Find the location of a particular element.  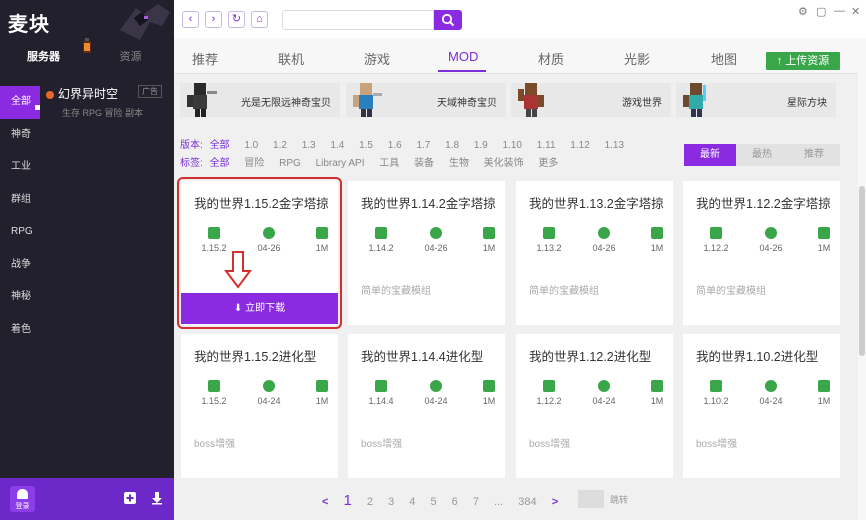

version-option: 1.3 is located at coordinates (309, 145).